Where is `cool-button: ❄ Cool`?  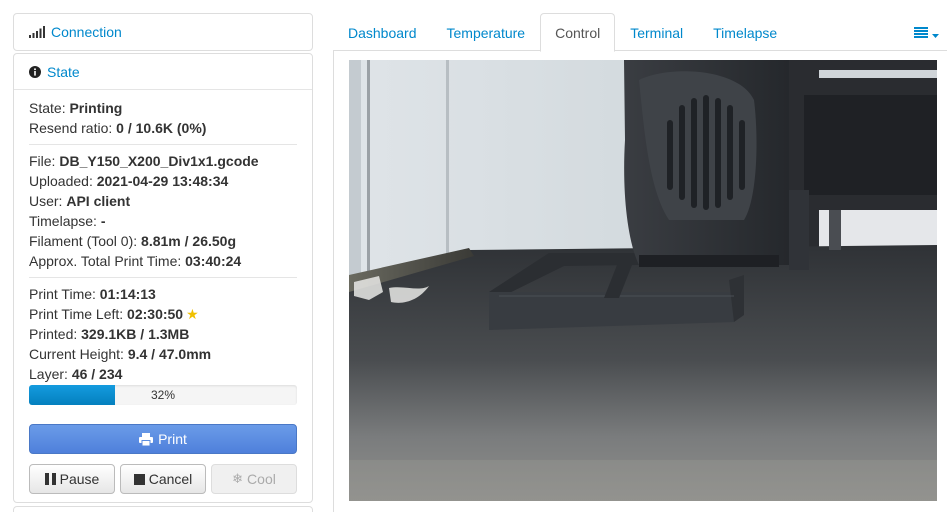 cool-button: ❄ Cool is located at coordinates (254, 479).